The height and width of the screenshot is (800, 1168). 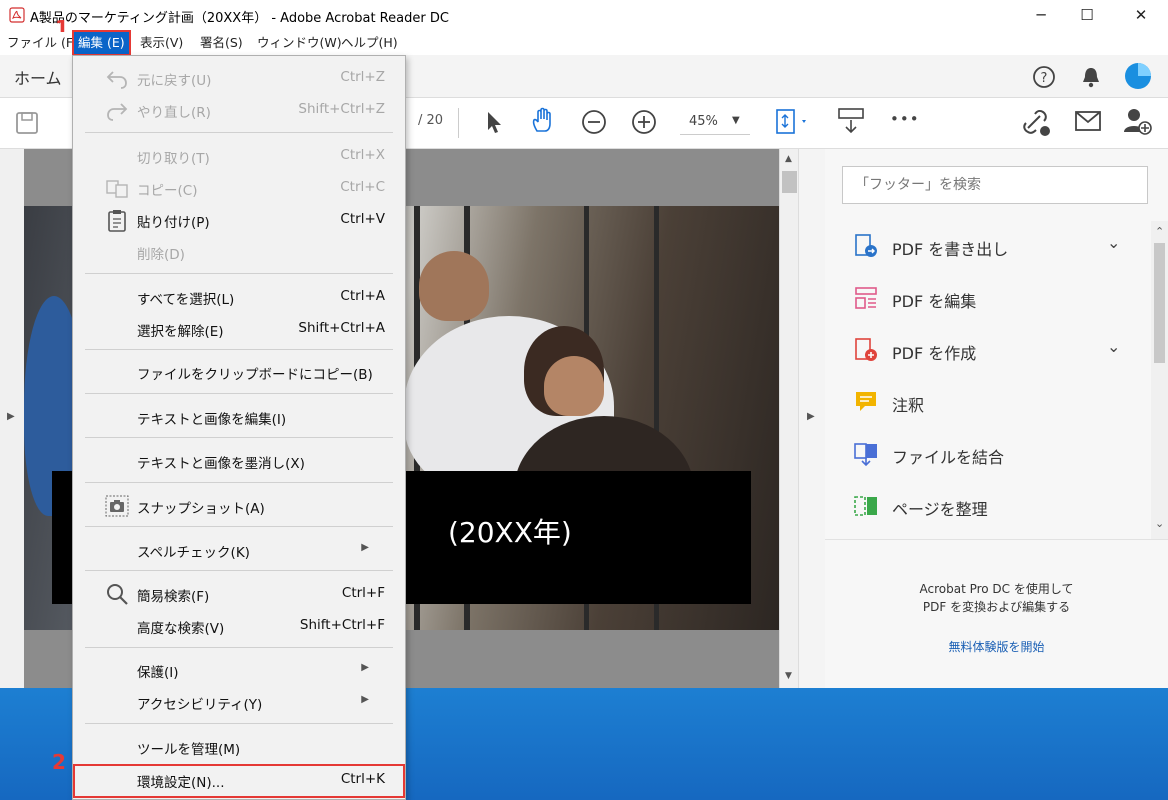 What do you see at coordinates (788, 159) in the screenshot?
I see `scroll-up-icon: ▲` at bounding box center [788, 159].